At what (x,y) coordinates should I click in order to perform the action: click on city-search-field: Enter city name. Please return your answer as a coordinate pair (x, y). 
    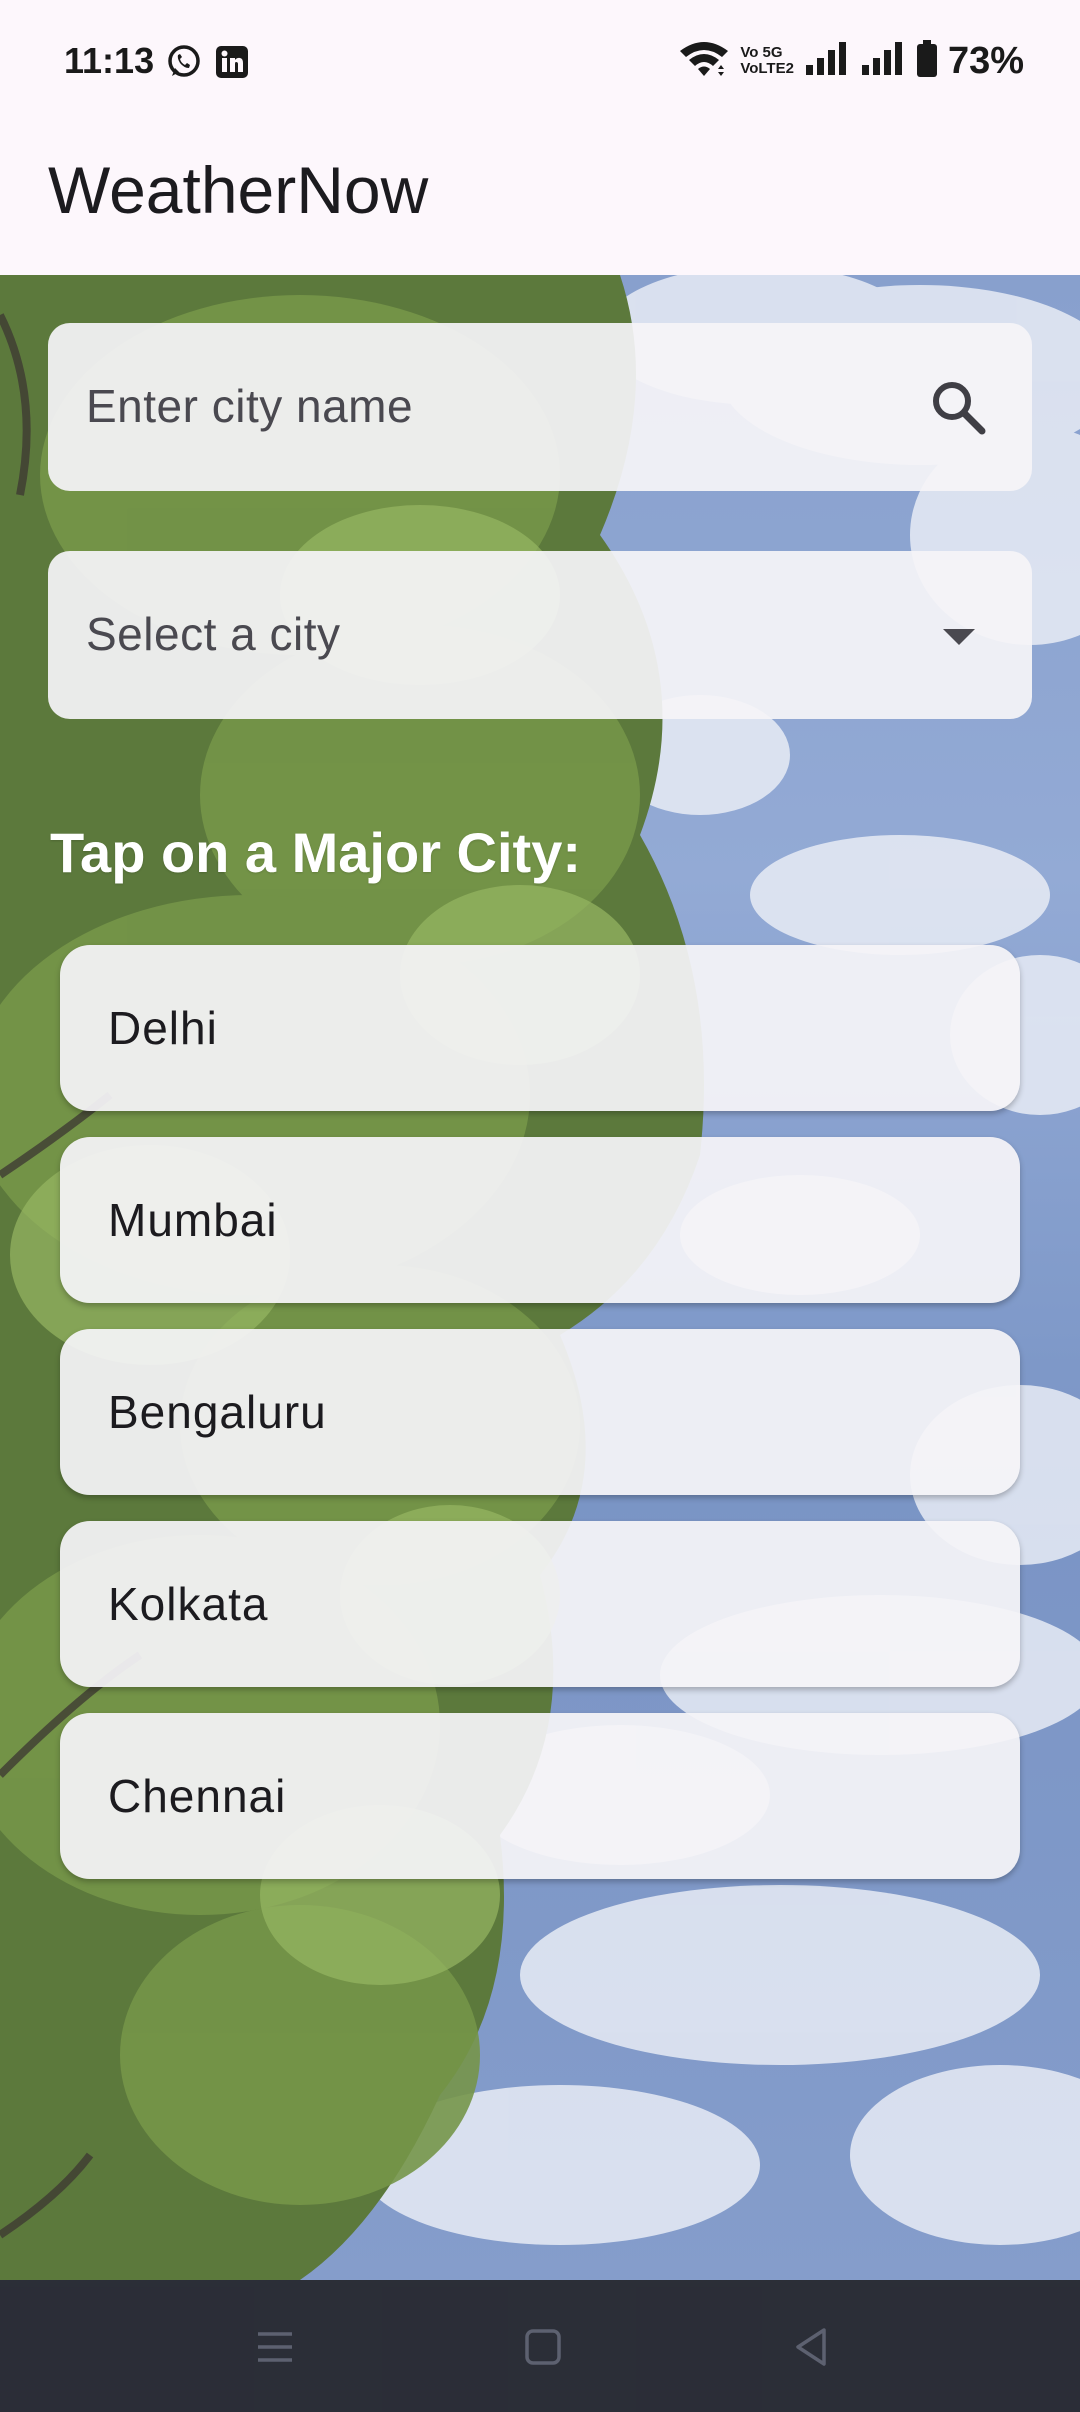
    Looking at the image, I should click on (540, 407).